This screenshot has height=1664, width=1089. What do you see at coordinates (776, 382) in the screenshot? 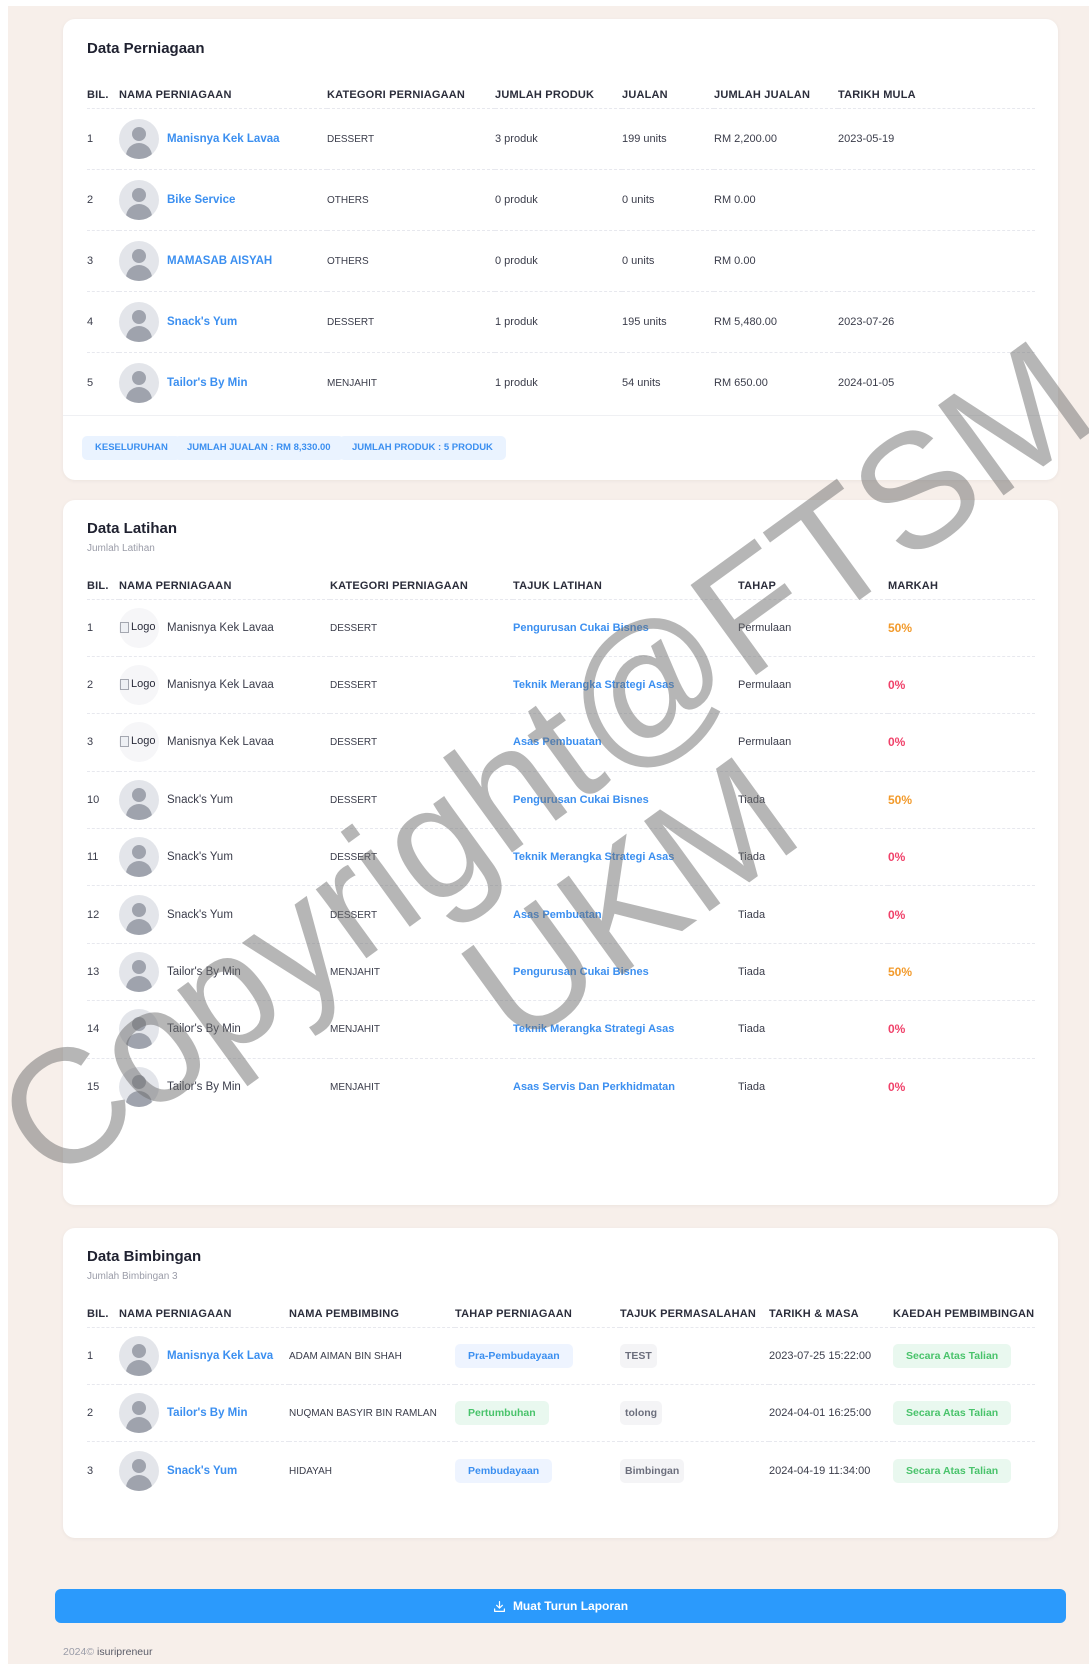
I see `cell-jumlah: RM 650.00` at bounding box center [776, 382].